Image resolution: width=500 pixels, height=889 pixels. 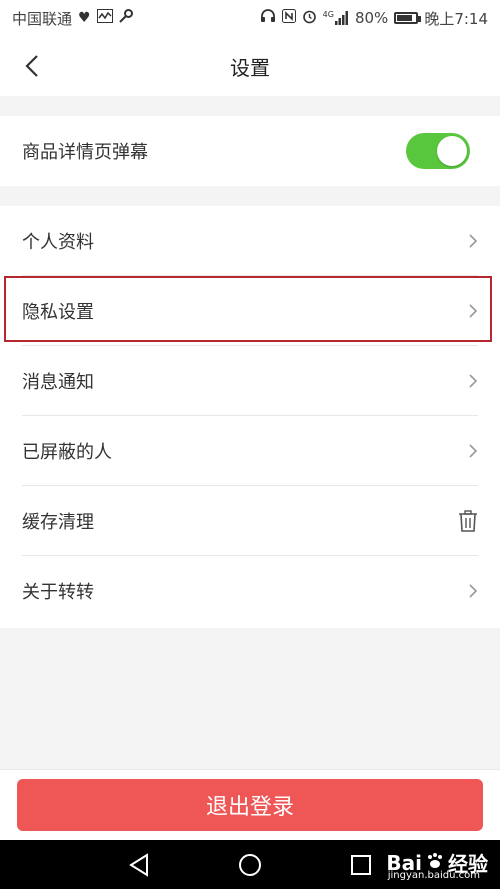 What do you see at coordinates (250, 241) in the screenshot?
I see `settings-item-profile: 个人资料` at bounding box center [250, 241].